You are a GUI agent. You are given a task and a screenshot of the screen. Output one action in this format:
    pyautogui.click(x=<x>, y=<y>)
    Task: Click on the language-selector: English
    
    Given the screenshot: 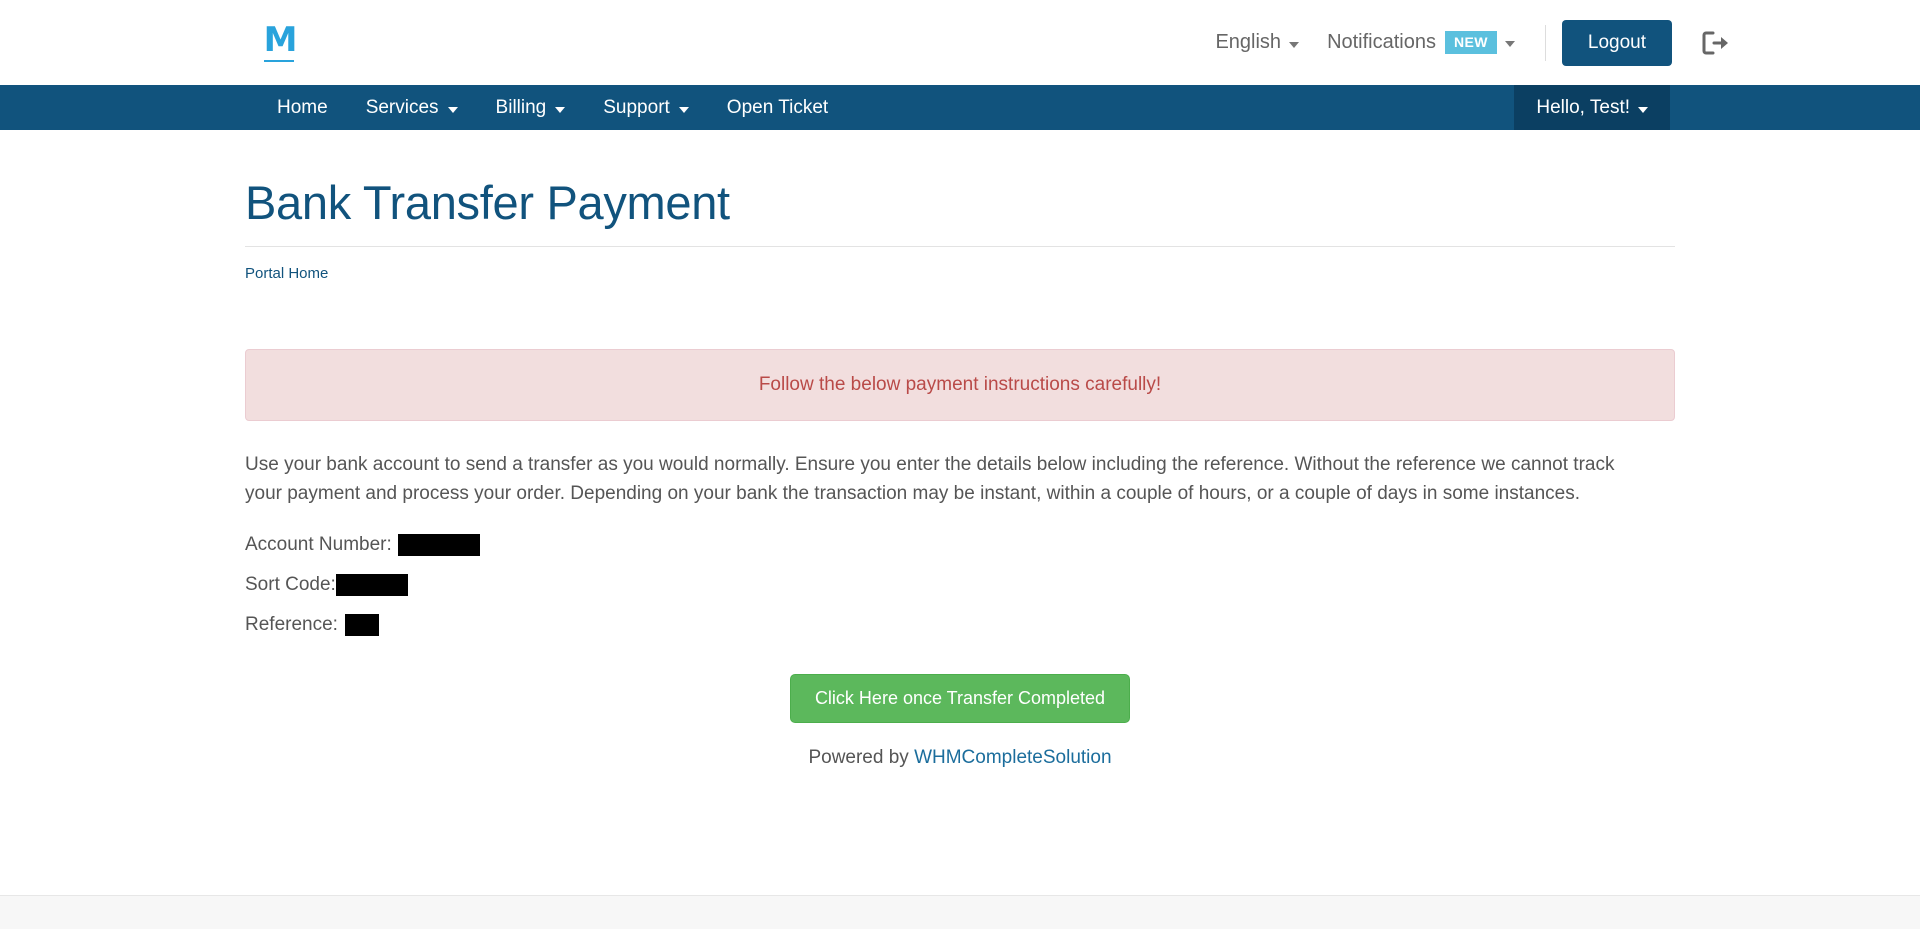 What is the action you would take?
    pyautogui.click(x=1257, y=42)
    